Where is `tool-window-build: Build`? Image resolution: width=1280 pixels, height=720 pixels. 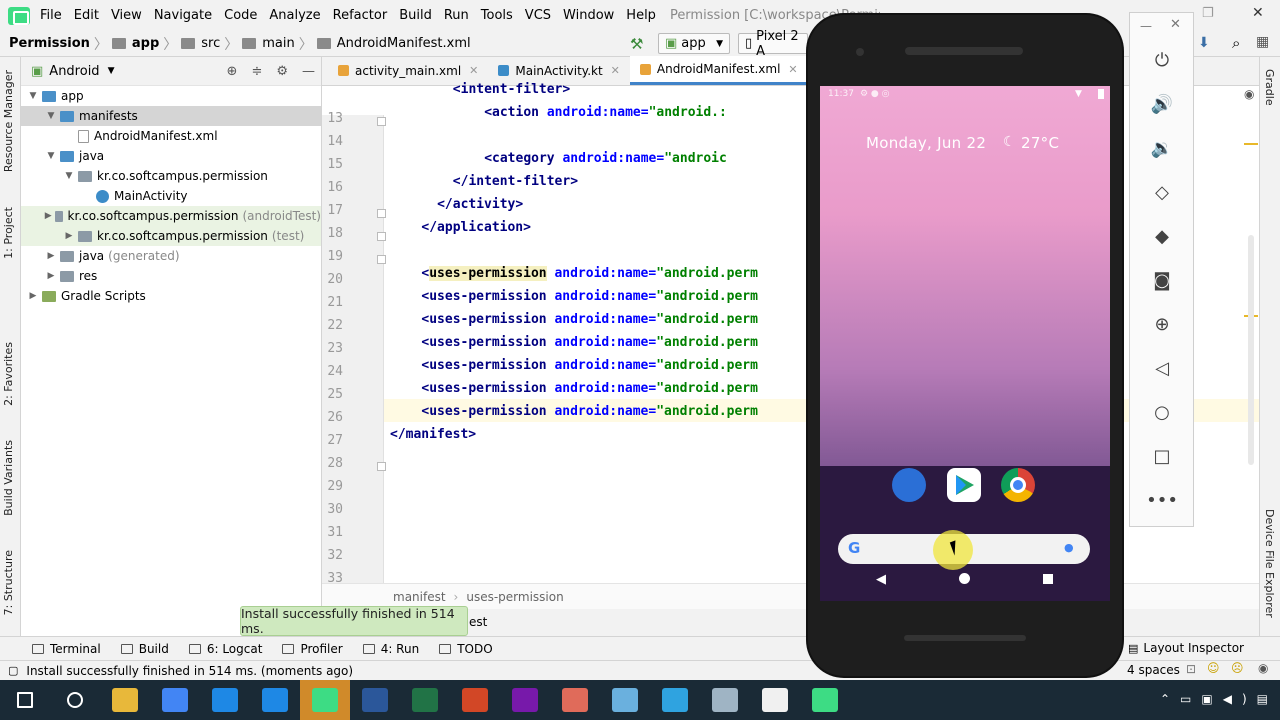
tool-window-build: Build is located at coordinates (145, 649).